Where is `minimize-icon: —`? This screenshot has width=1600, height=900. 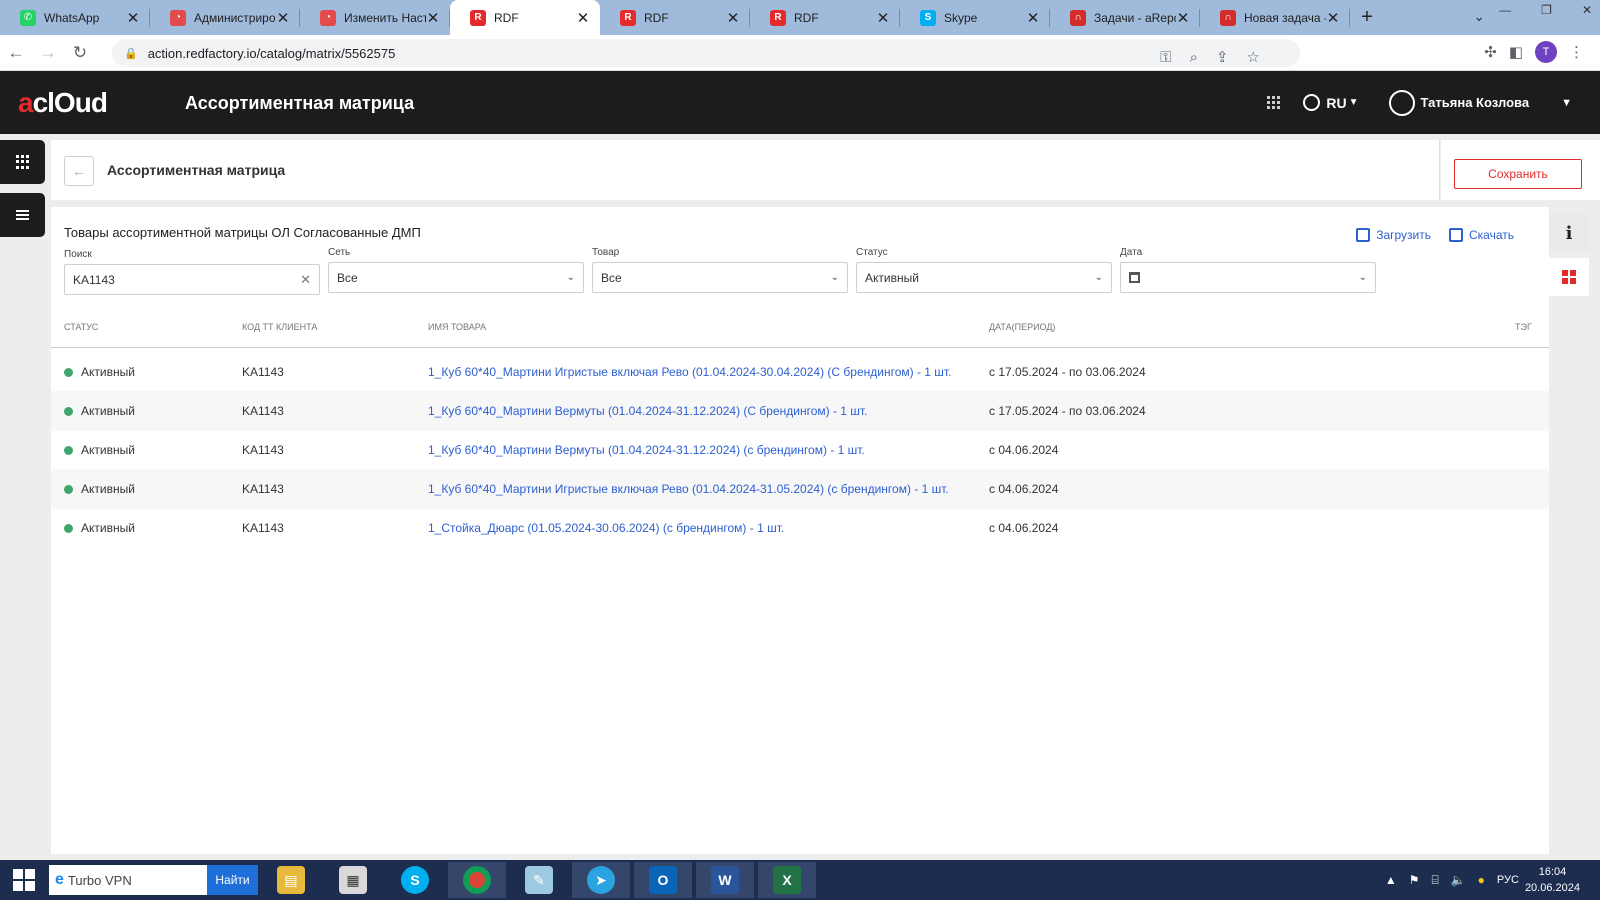
minimize-icon: — is located at coordinates (1505, 10).